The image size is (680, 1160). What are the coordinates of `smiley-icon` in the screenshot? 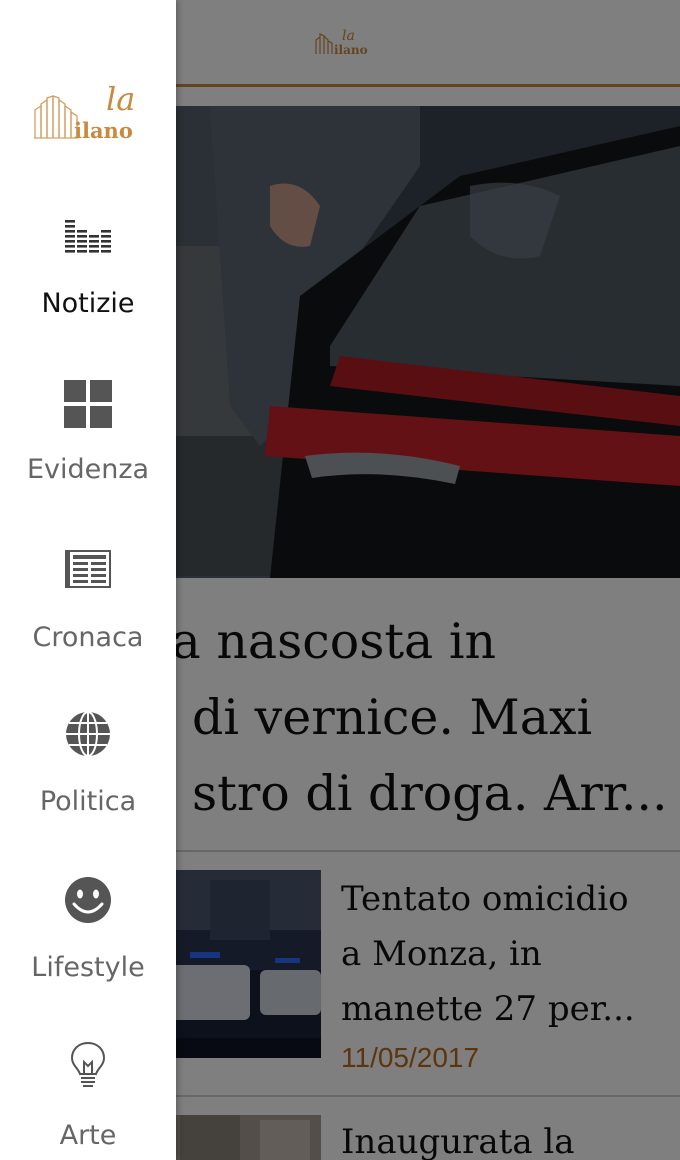 It's located at (88, 900).